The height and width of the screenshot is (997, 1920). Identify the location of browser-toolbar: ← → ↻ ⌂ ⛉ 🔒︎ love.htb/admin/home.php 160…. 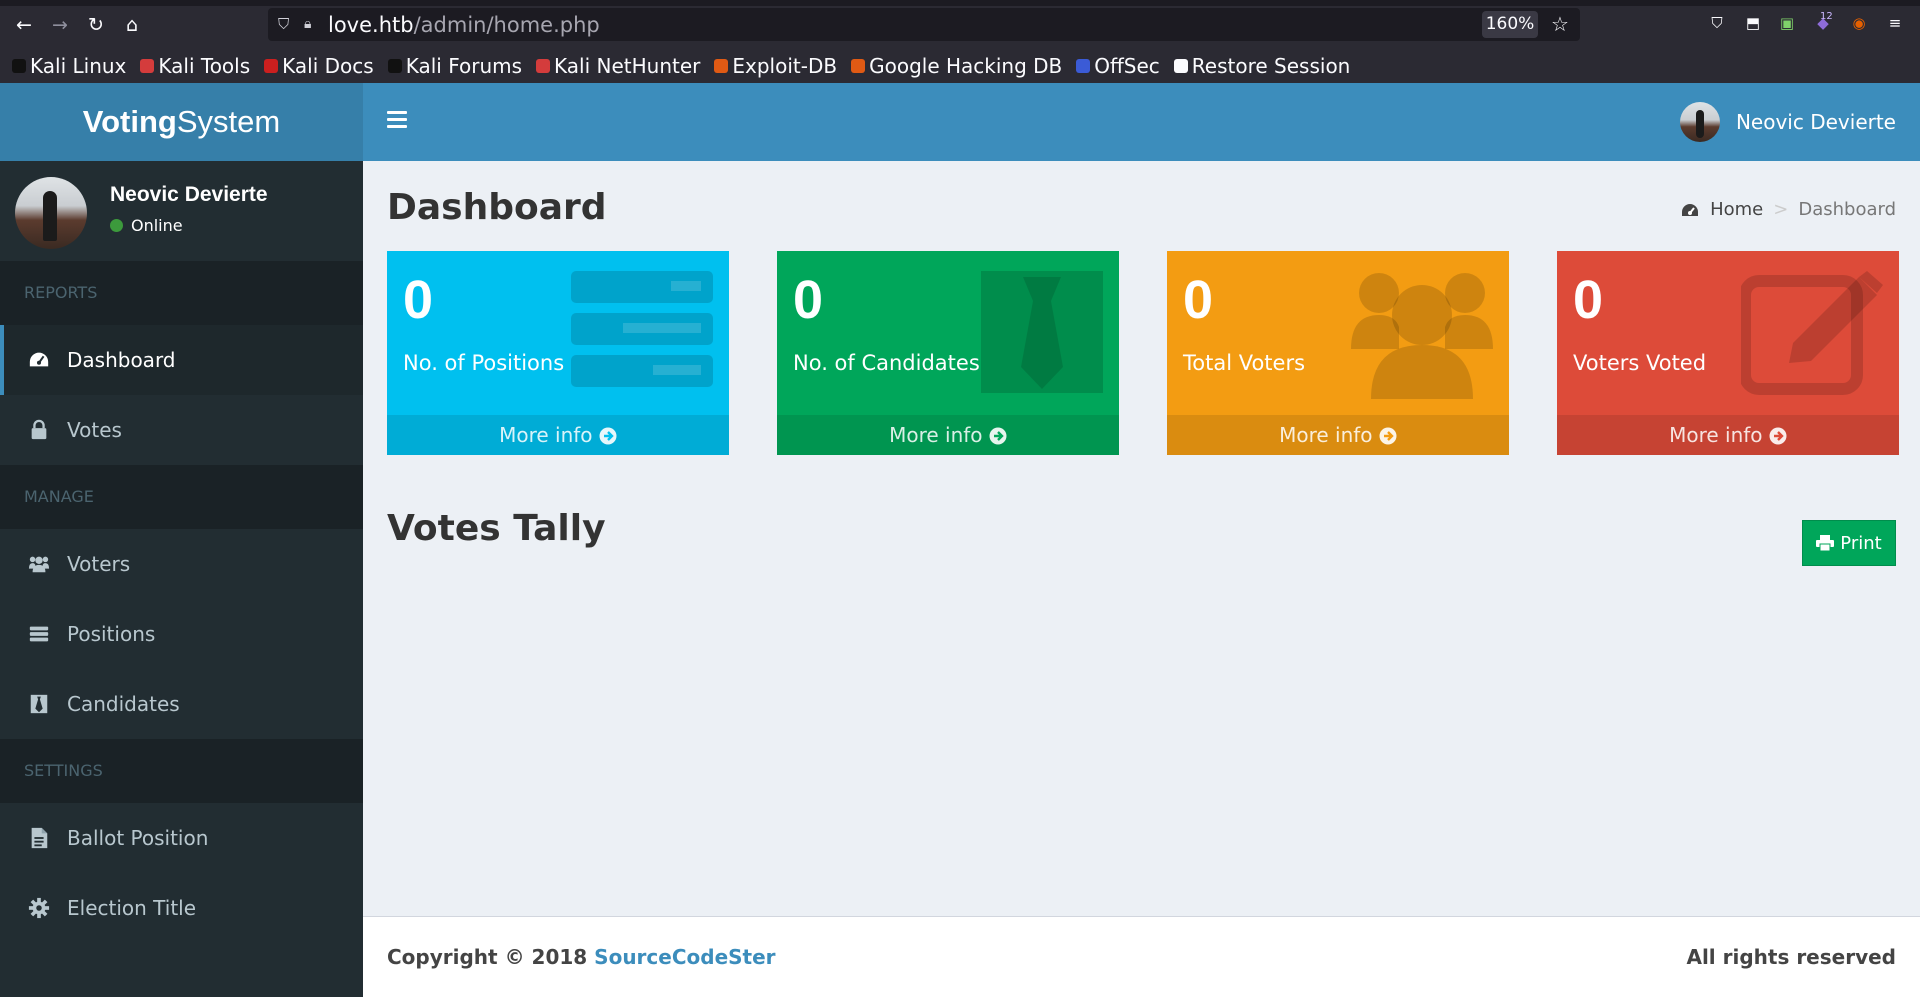
(960, 41).